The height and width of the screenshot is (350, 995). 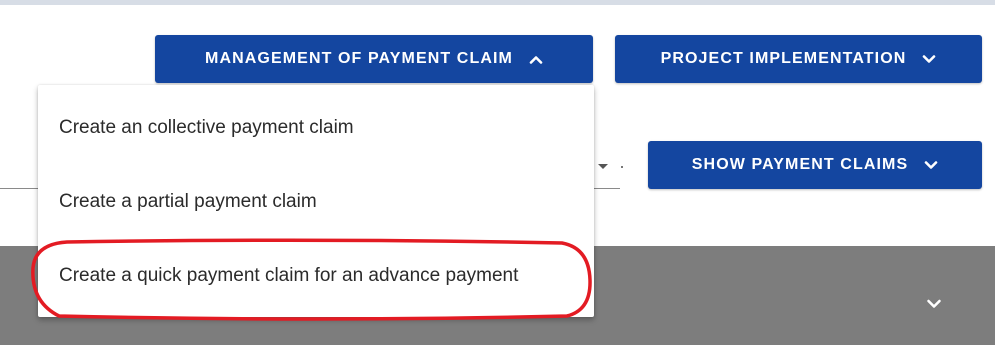 I want to click on management-of-payment-claim-button: MANAGEMENT OF PAYMENT CLAIM, so click(x=374, y=59).